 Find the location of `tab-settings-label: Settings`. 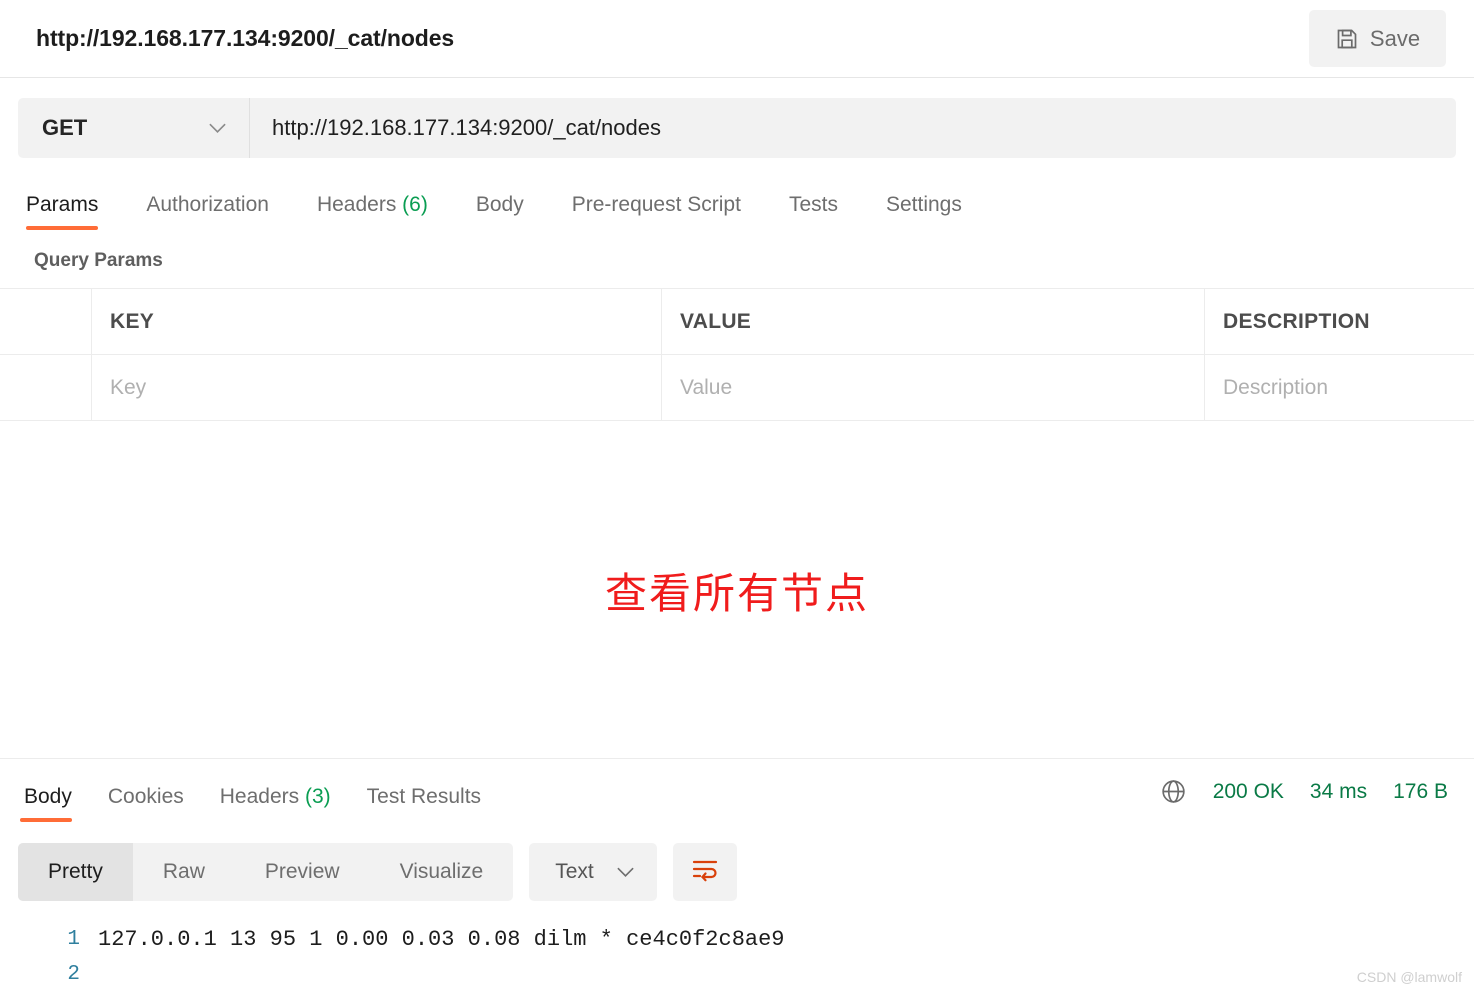

tab-settings-label: Settings is located at coordinates (923, 204).